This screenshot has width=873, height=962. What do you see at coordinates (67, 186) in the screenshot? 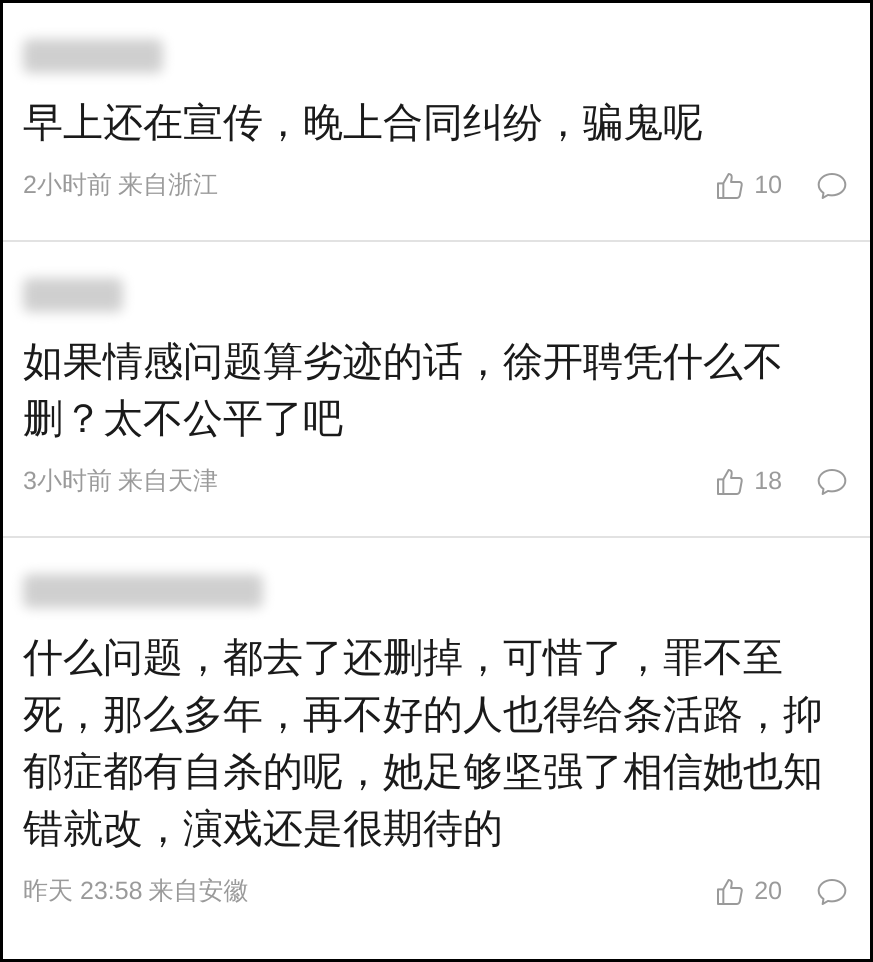
I see `comment-time: 2小时前` at bounding box center [67, 186].